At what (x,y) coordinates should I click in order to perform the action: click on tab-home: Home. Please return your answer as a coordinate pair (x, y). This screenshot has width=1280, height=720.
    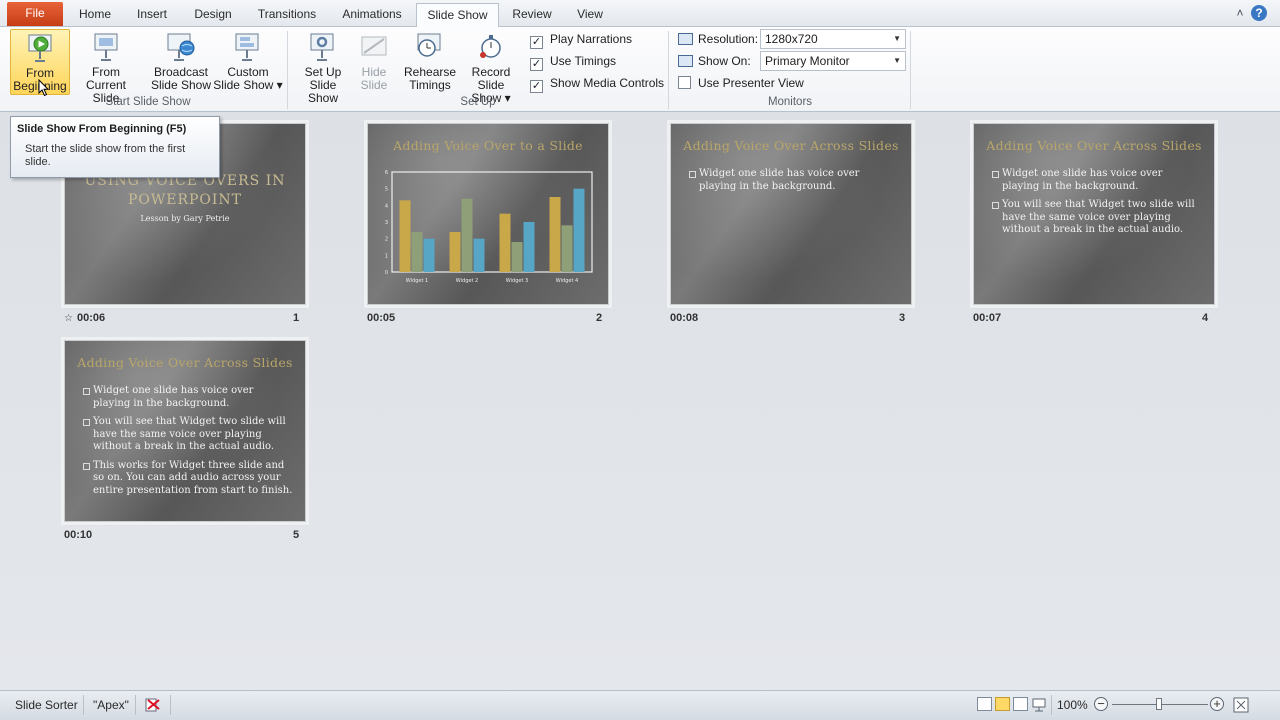
    Looking at the image, I should click on (95, 15).